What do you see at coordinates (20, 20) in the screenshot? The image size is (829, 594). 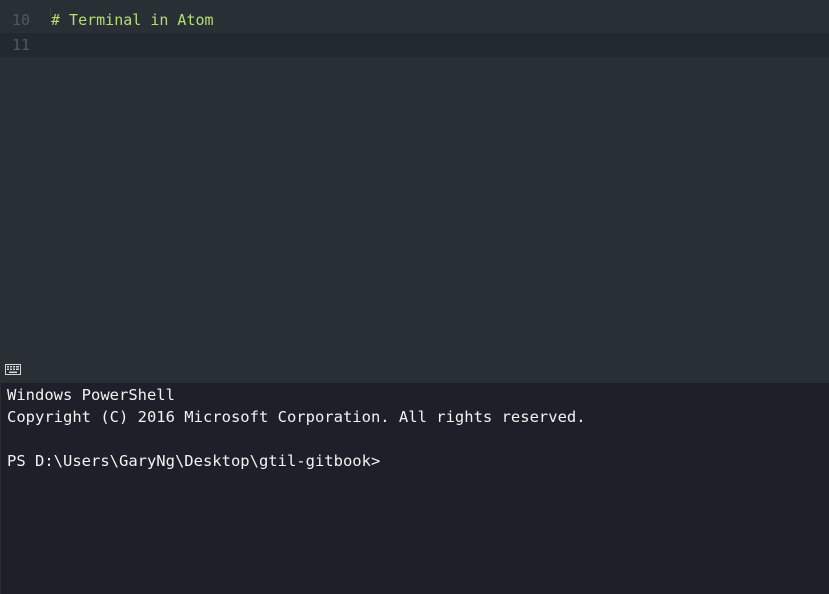 I see `line-number: 10` at bounding box center [20, 20].